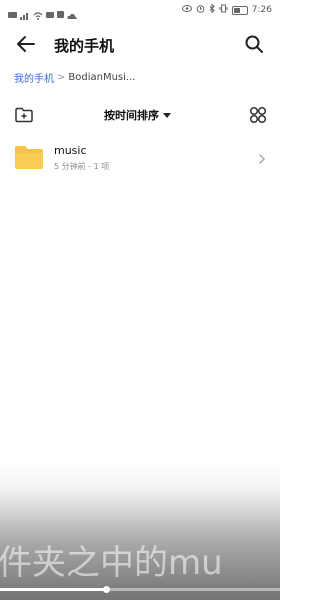 This screenshot has width=320, height=600. What do you see at coordinates (60, 14) in the screenshot?
I see `notification-icon` at bounding box center [60, 14].